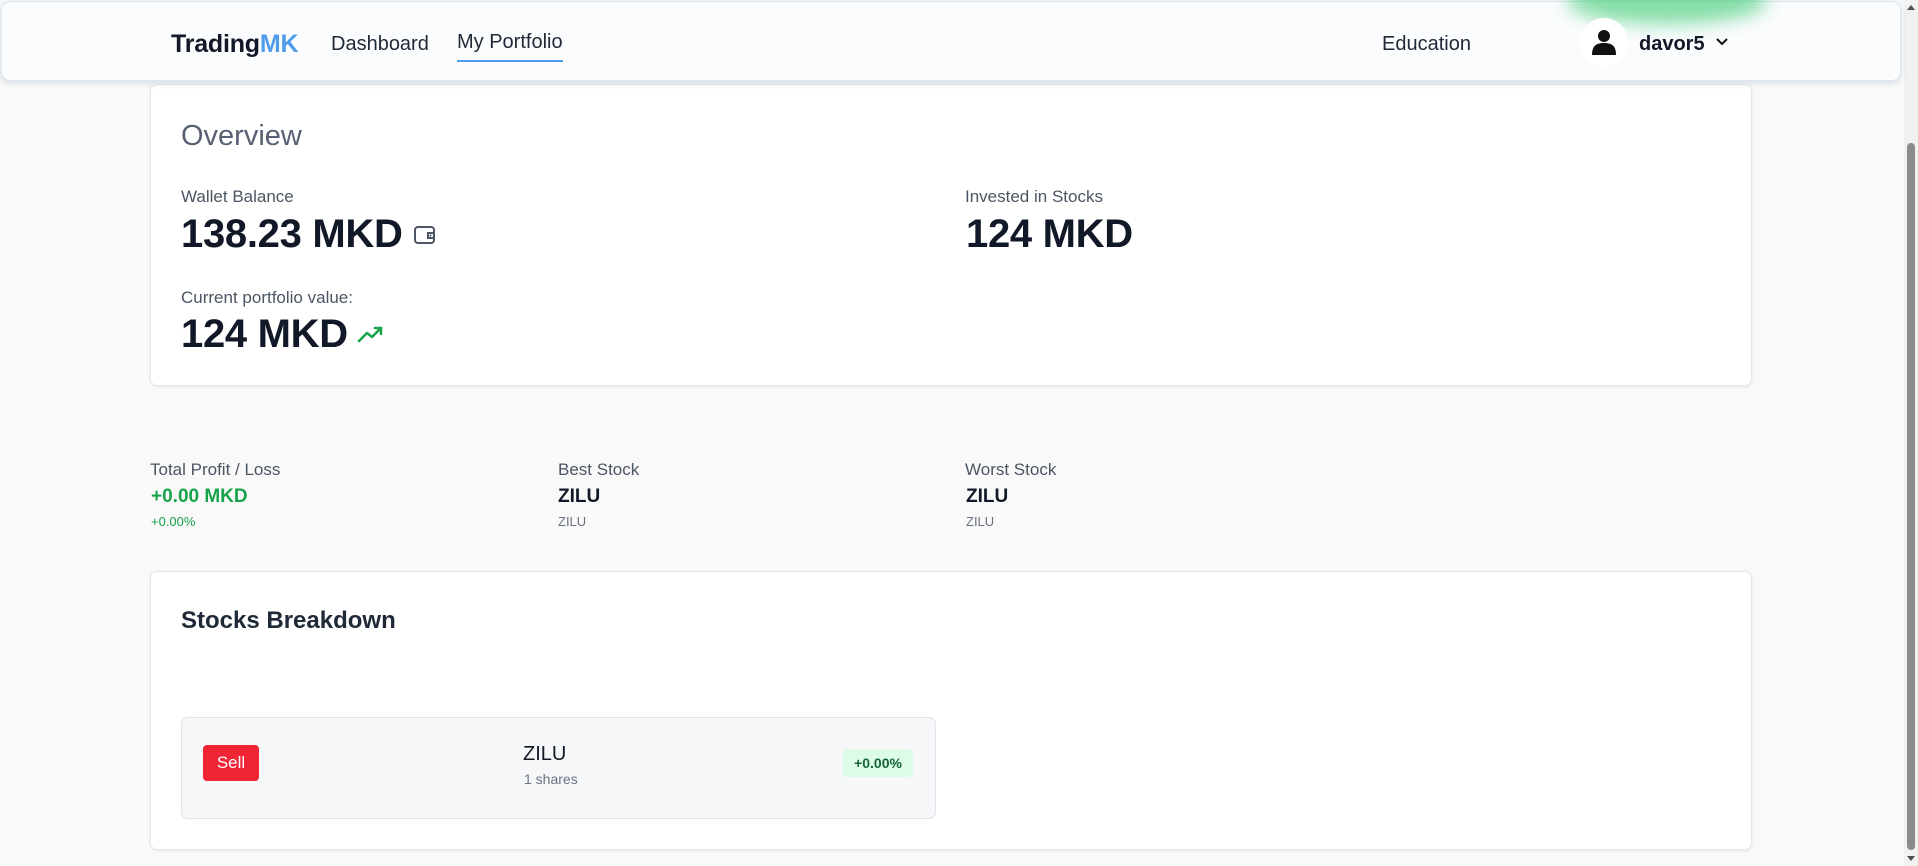  What do you see at coordinates (370, 334) in the screenshot?
I see `trending-up-icon` at bounding box center [370, 334].